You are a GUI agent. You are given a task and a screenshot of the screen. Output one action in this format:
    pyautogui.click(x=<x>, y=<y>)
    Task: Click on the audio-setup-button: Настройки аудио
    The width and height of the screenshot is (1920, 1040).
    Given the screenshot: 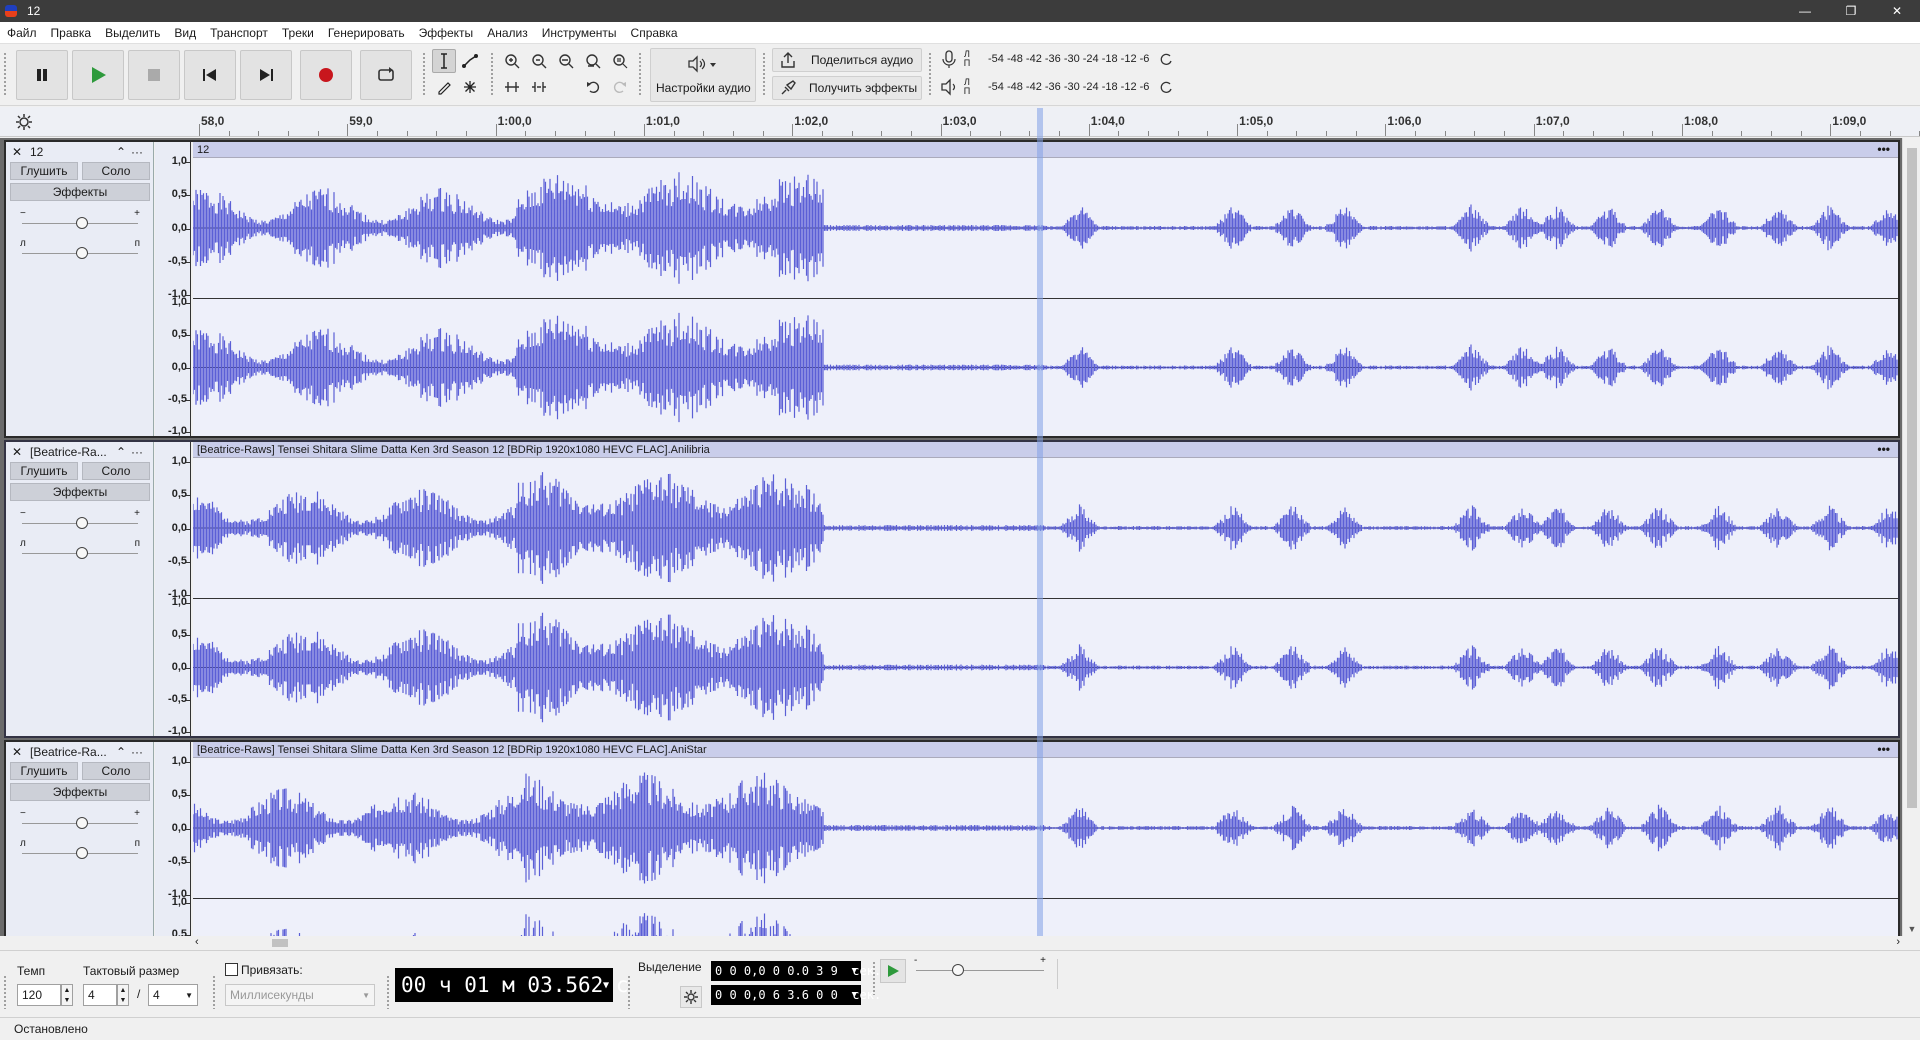 What is the action you would take?
    pyautogui.click(x=703, y=75)
    